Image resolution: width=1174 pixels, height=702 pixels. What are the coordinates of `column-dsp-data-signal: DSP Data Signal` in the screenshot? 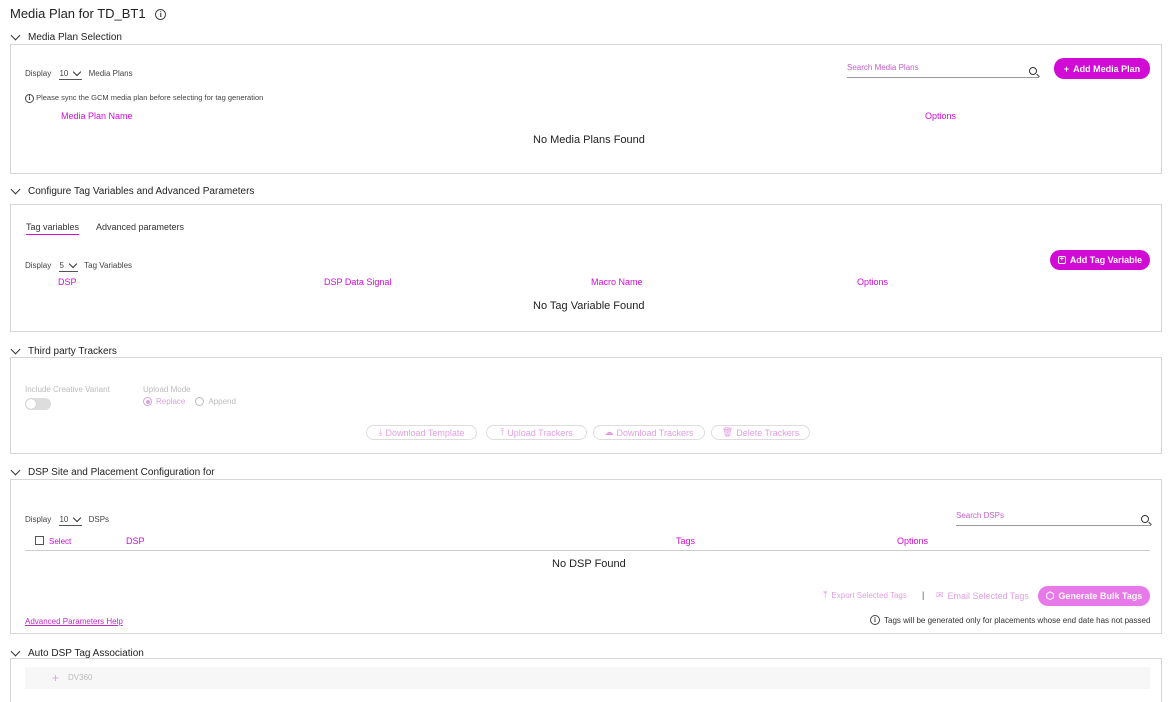 It's located at (358, 282).